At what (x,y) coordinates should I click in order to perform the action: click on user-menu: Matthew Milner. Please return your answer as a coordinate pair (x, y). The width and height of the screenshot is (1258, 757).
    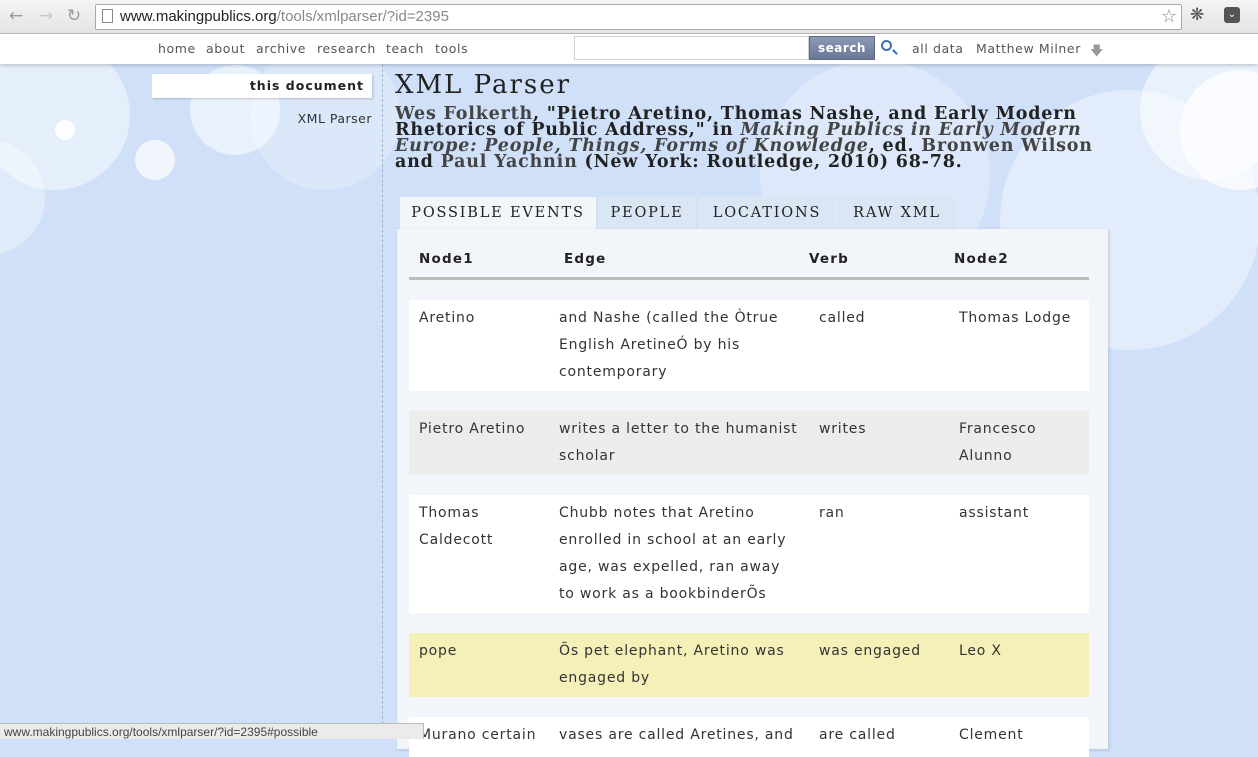
    Looking at the image, I should click on (1028, 48).